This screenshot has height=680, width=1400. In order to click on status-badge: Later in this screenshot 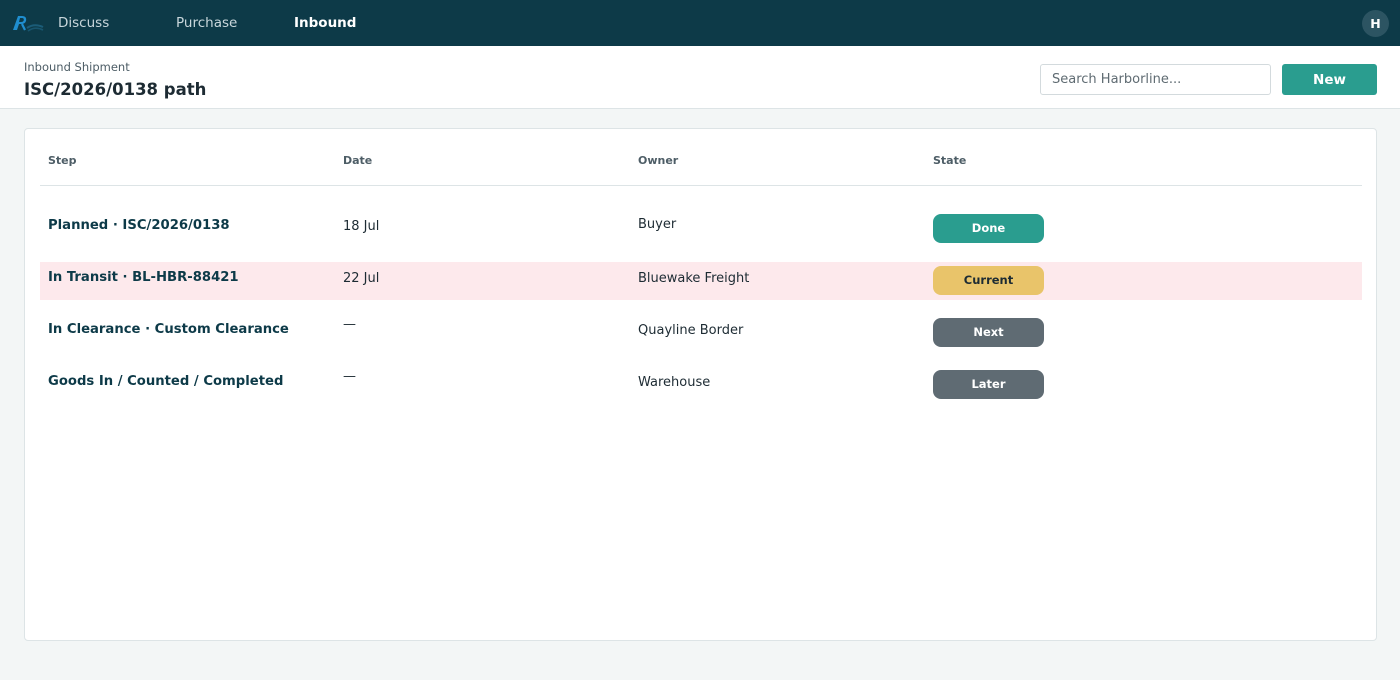, I will do `click(988, 384)`.